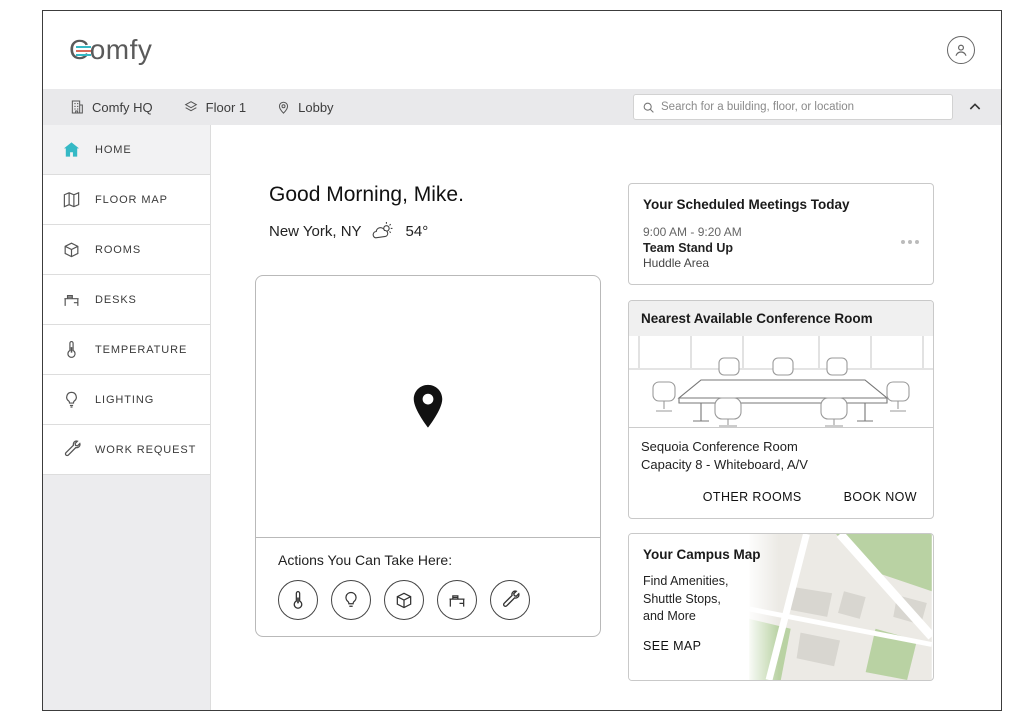 The height and width of the screenshot is (720, 1012). I want to click on sidebar-item-desks: DESKS, so click(126, 300).